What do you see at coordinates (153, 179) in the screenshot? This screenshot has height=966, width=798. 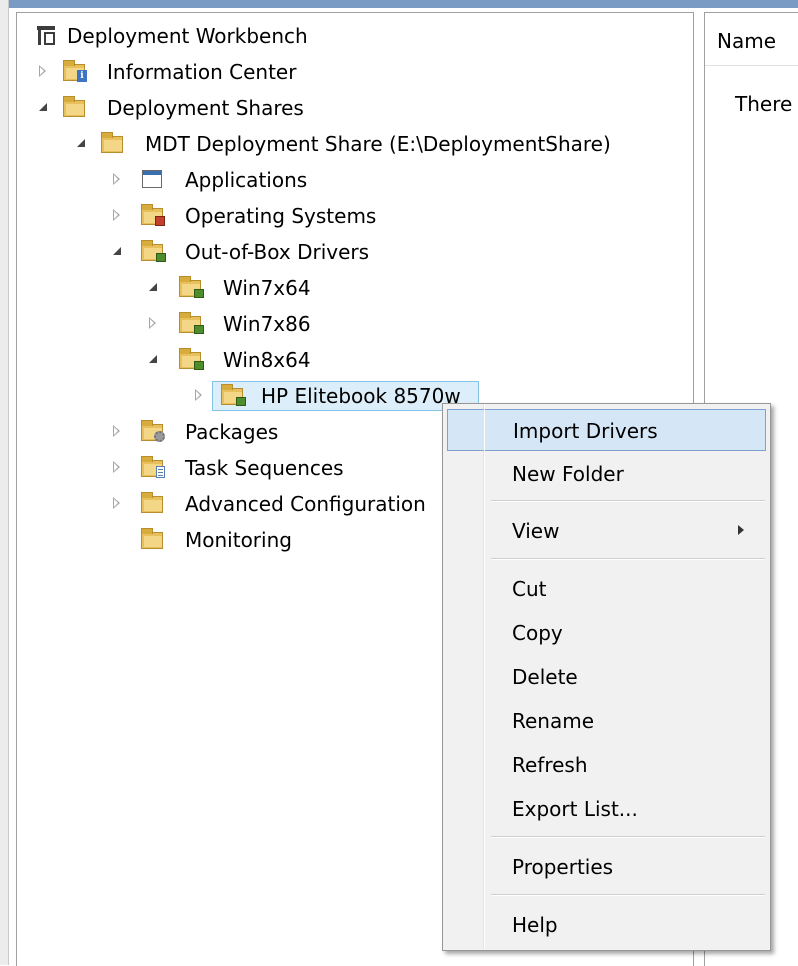 I see `applications-icon` at bounding box center [153, 179].